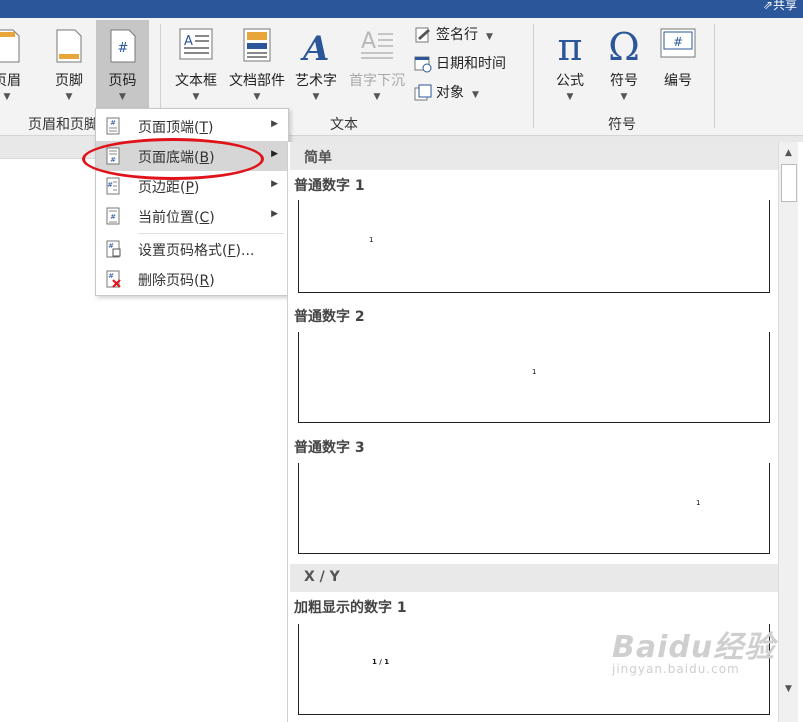 The width and height of the screenshot is (803, 722). I want to click on object-button: 对象 ▼, so click(446, 93).